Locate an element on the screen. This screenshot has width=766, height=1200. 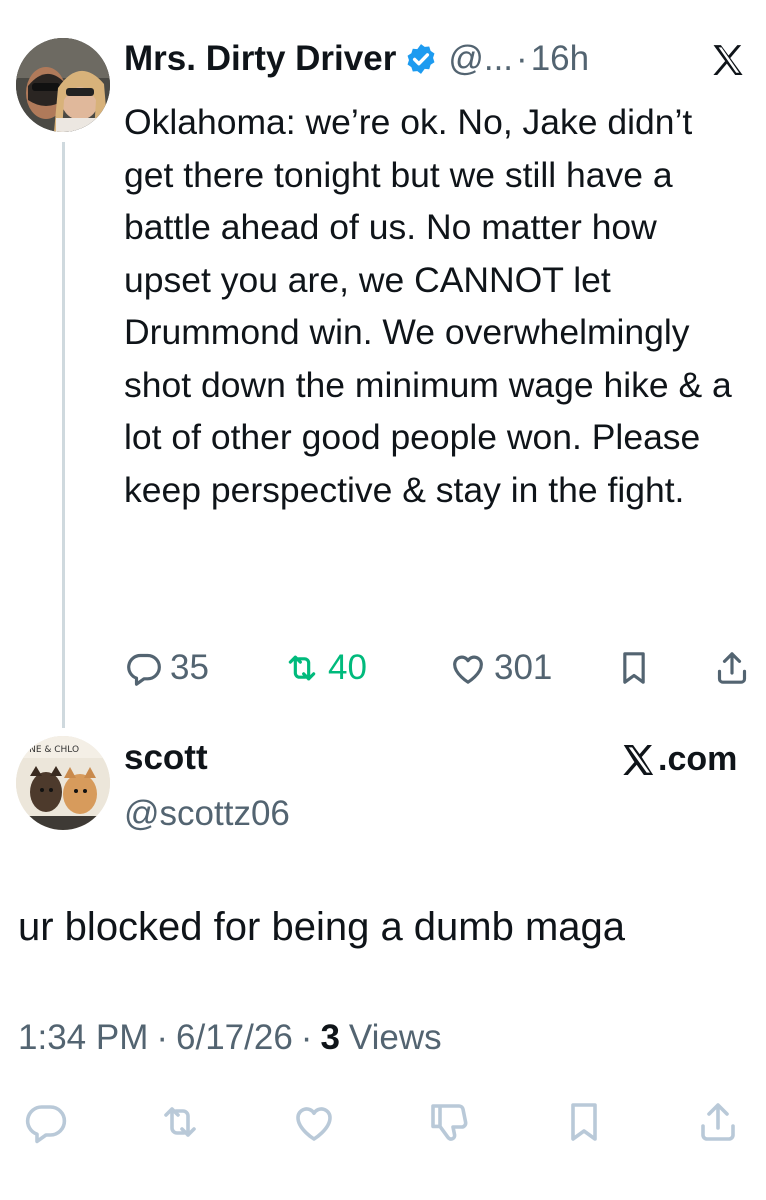
reply-meta: 1:34 PM · 6/17/26 · 3 Views is located at coordinates (230, 1038).